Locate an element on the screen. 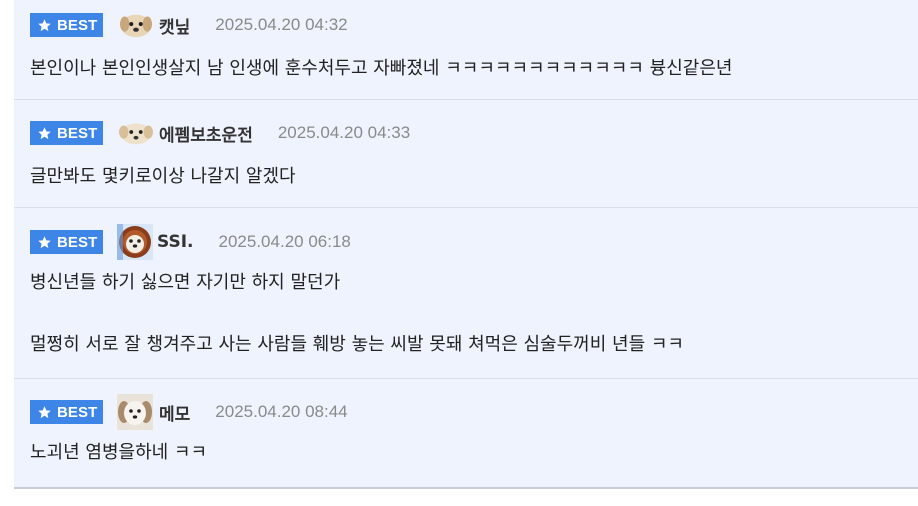 Image resolution: width=918 pixels, height=506 pixels. comment-date: 2025.04.20 04:32 is located at coordinates (281, 24).